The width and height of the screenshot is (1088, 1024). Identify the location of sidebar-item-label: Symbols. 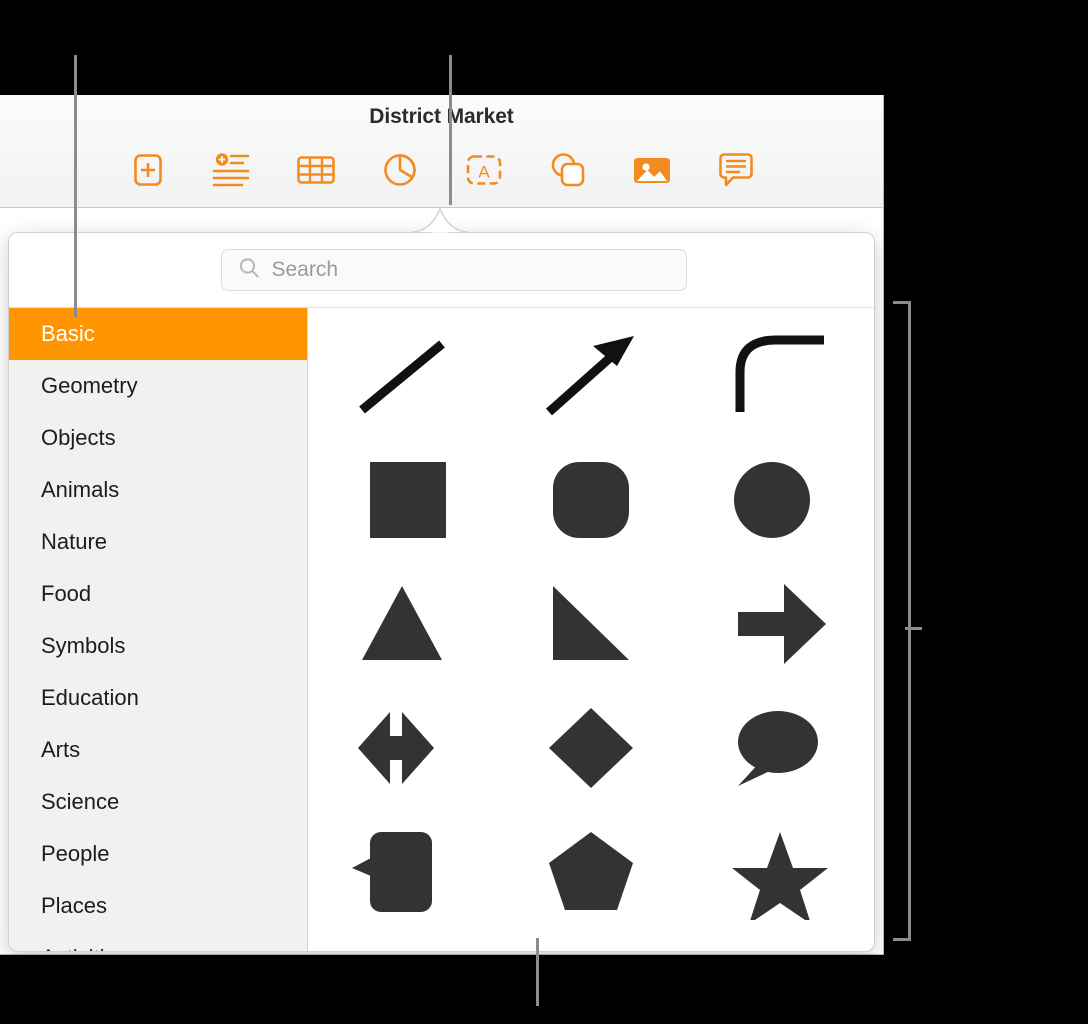
(83, 645).